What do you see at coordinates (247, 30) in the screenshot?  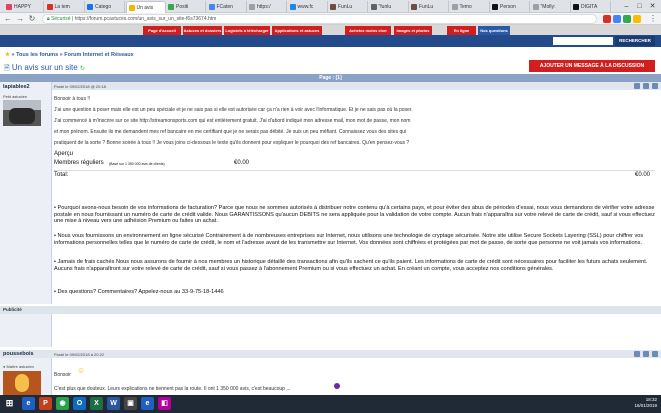 I see `site-nav-item: Logiciels à télécharger` at bounding box center [247, 30].